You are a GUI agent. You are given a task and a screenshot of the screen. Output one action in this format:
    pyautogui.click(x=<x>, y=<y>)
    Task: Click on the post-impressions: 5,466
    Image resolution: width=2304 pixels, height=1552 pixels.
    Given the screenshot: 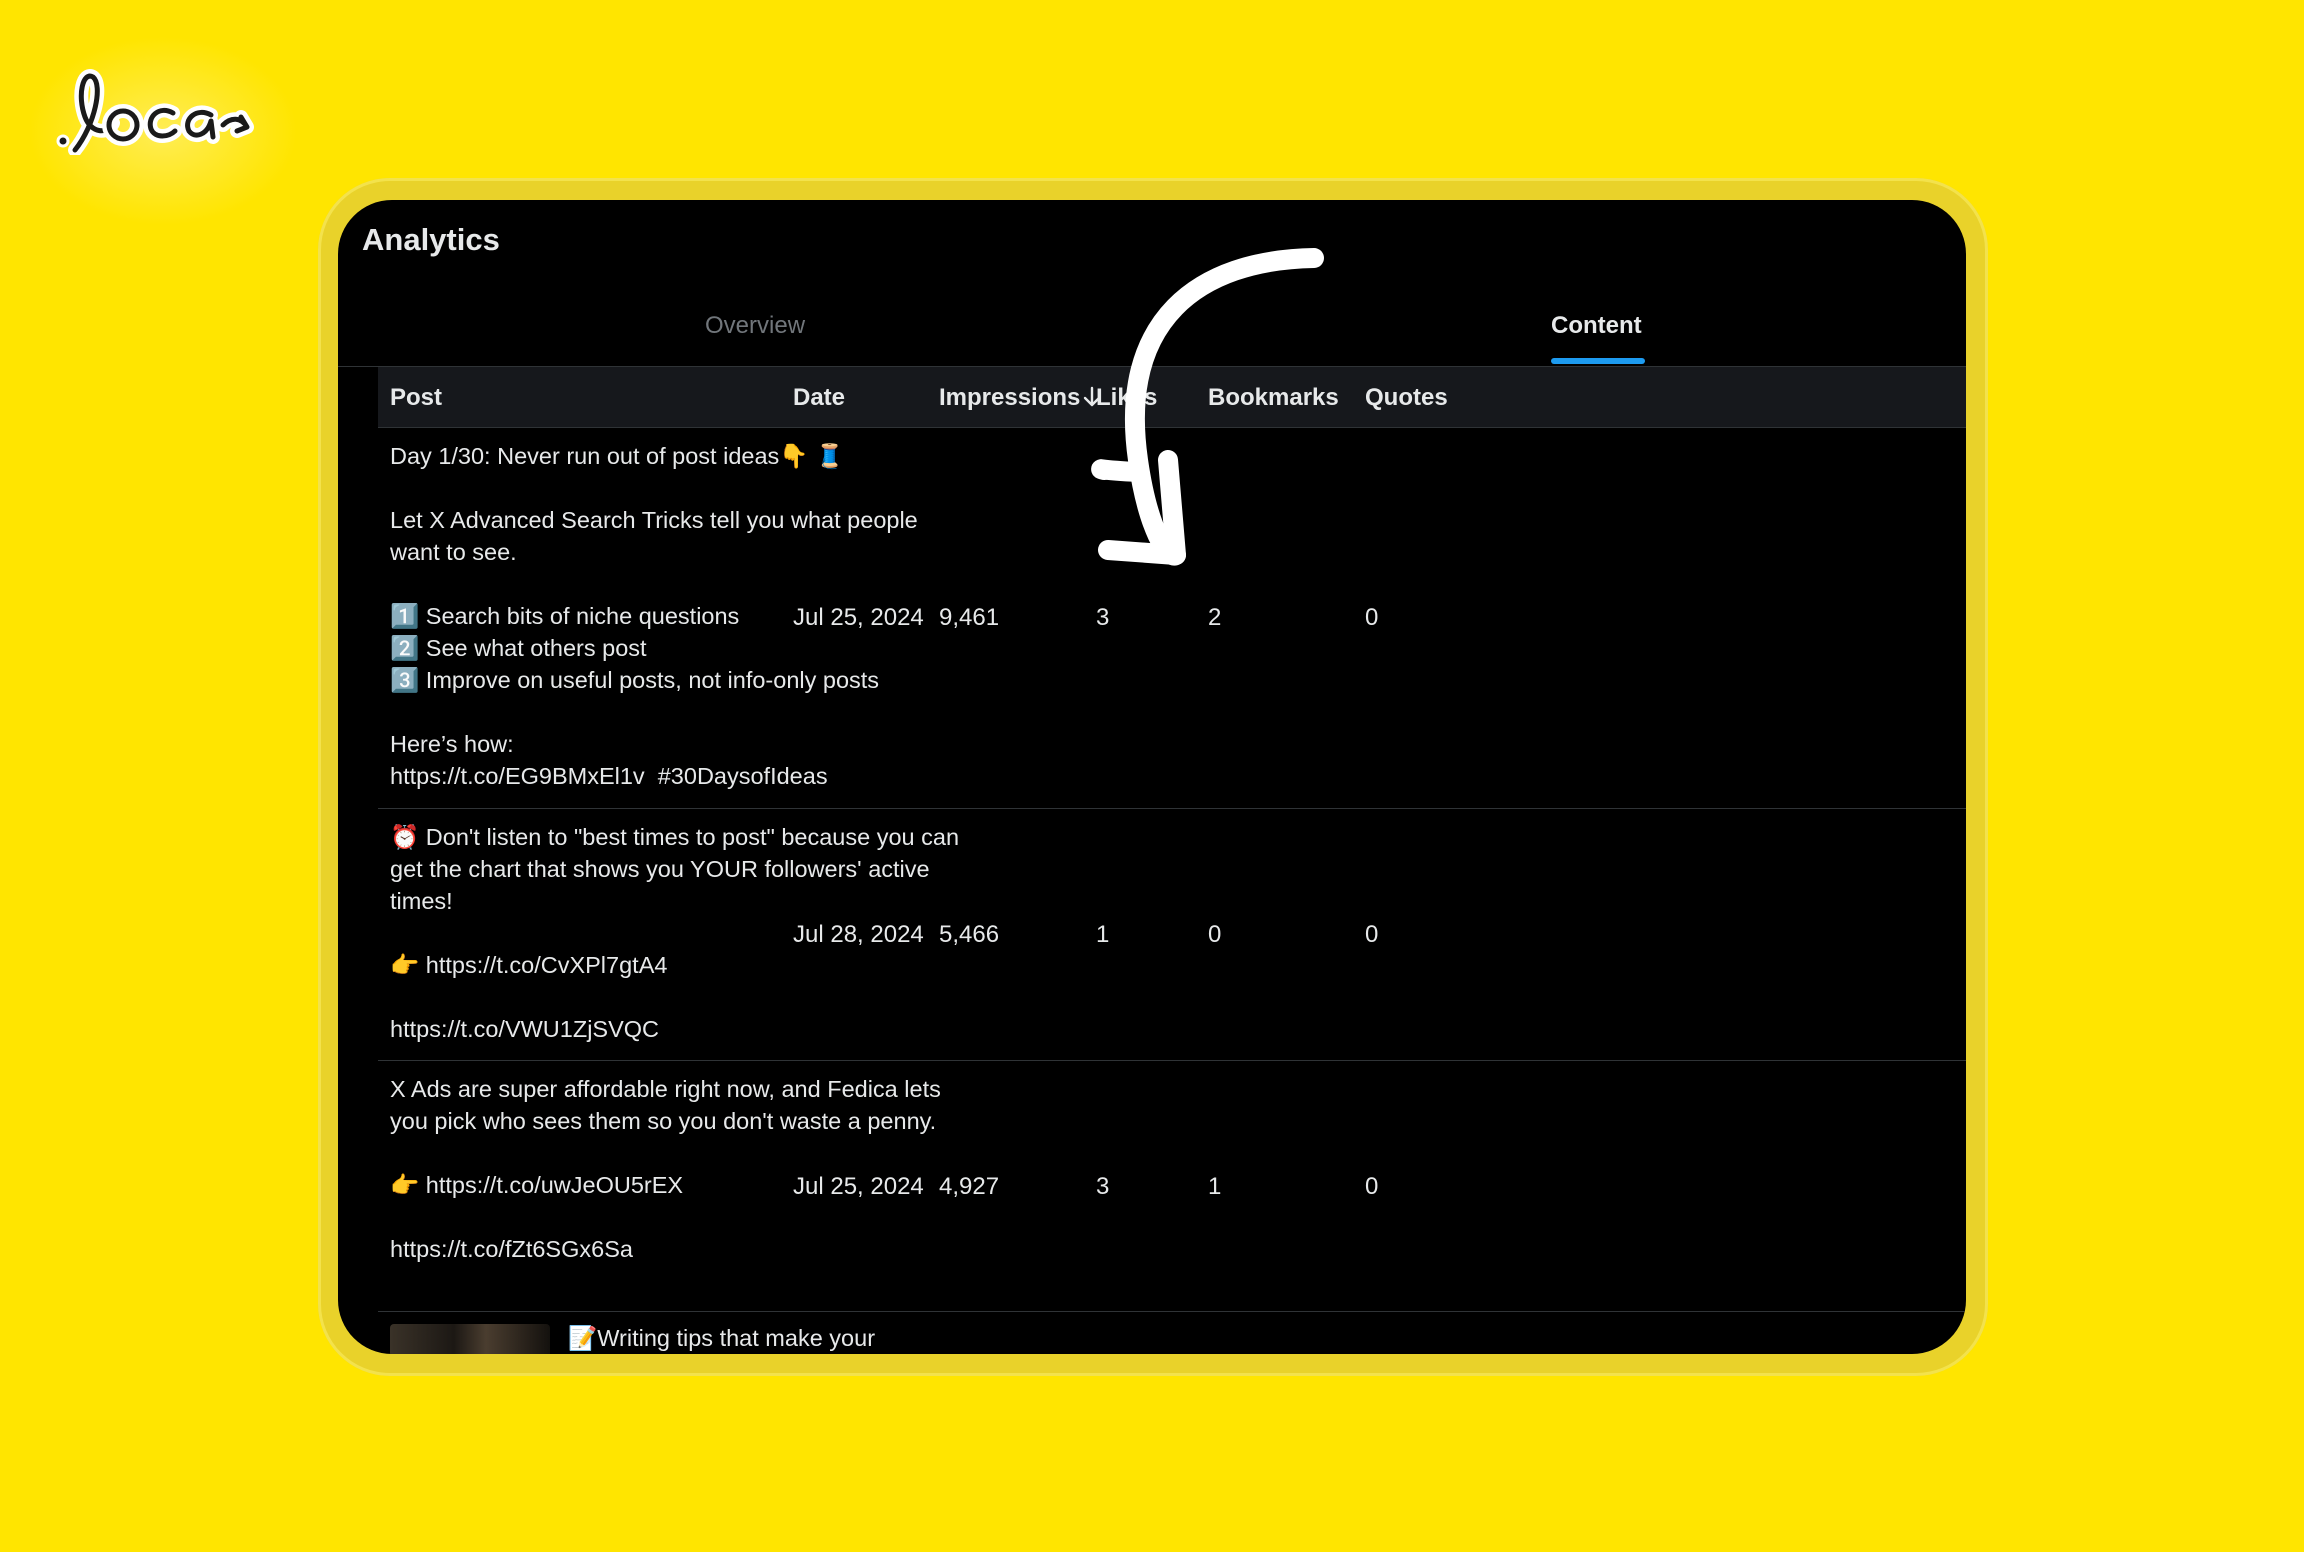 What is the action you would take?
    pyautogui.click(x=969, y=934)
    